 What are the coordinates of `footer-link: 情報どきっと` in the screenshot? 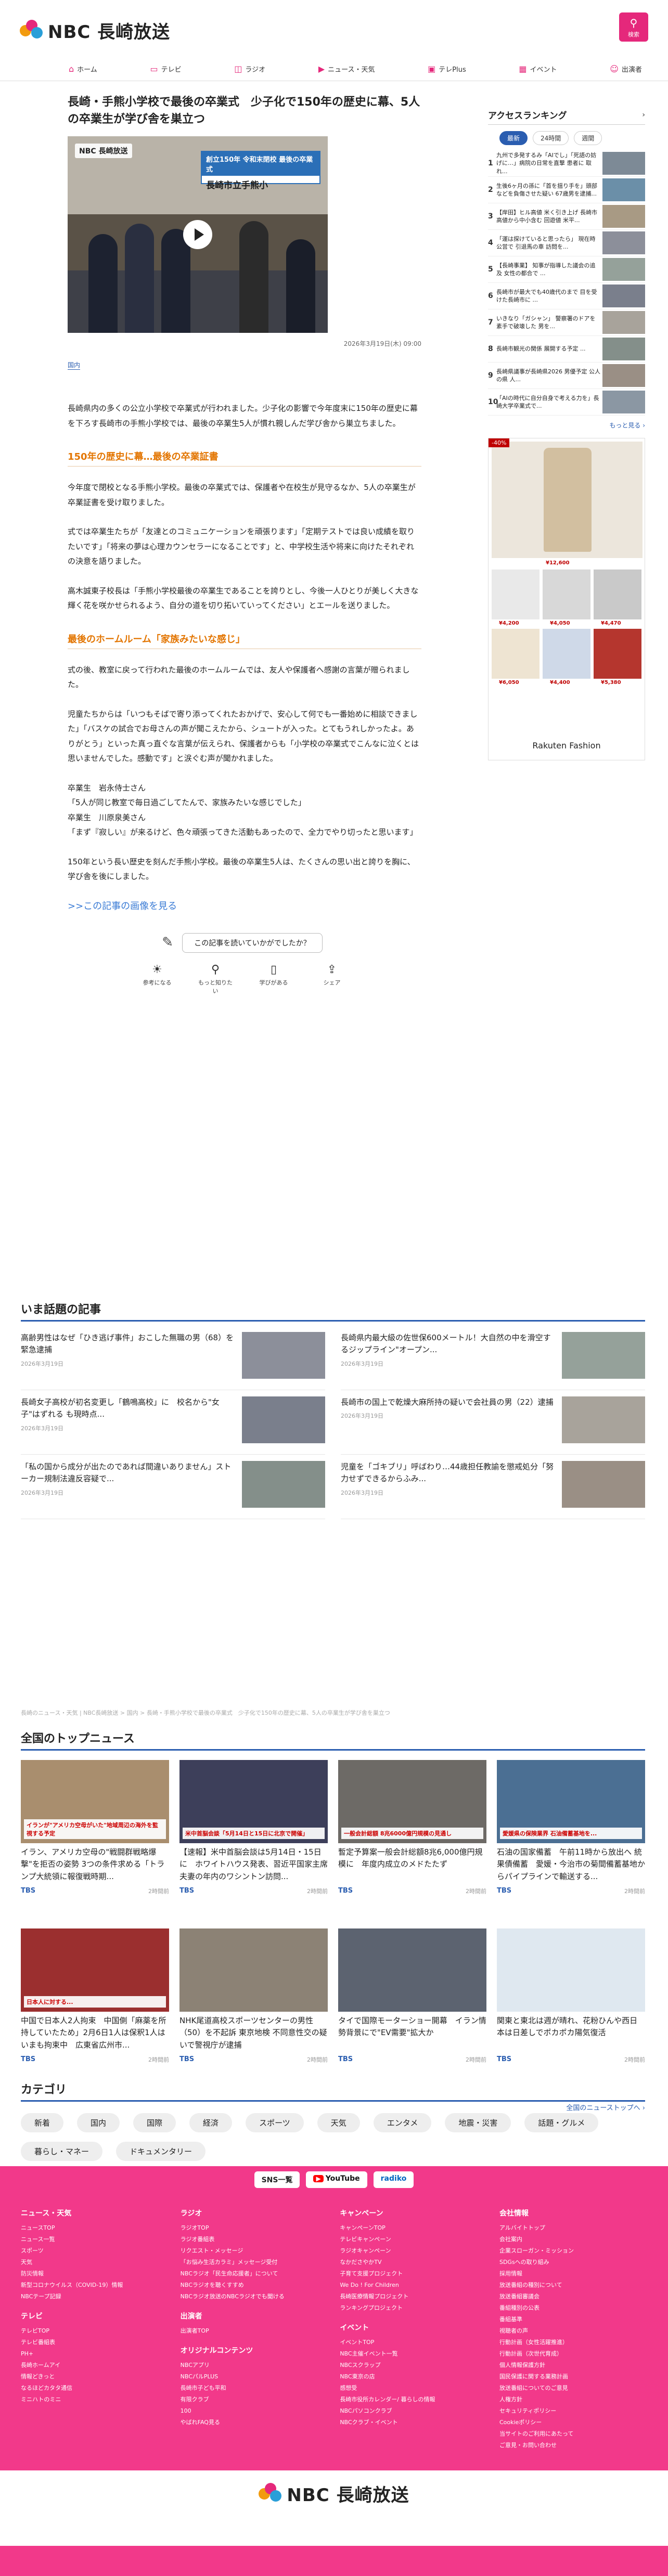 It's located at (93, 2377).